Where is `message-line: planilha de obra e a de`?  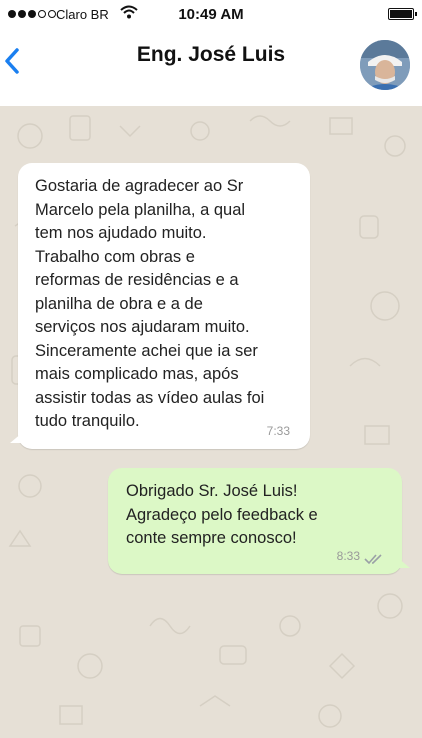 message-line: planilha de obra e a de is located at coordinates (119, 303).